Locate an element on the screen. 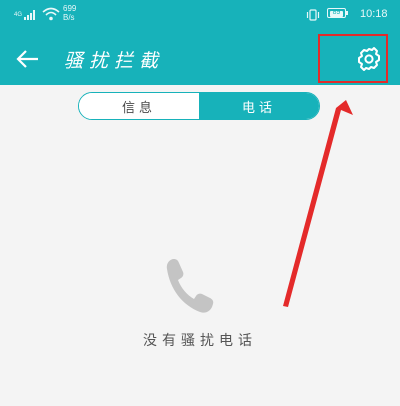 The image size is (400, 406). network-speed: 699 B/s is located at coordinates (70, 13).